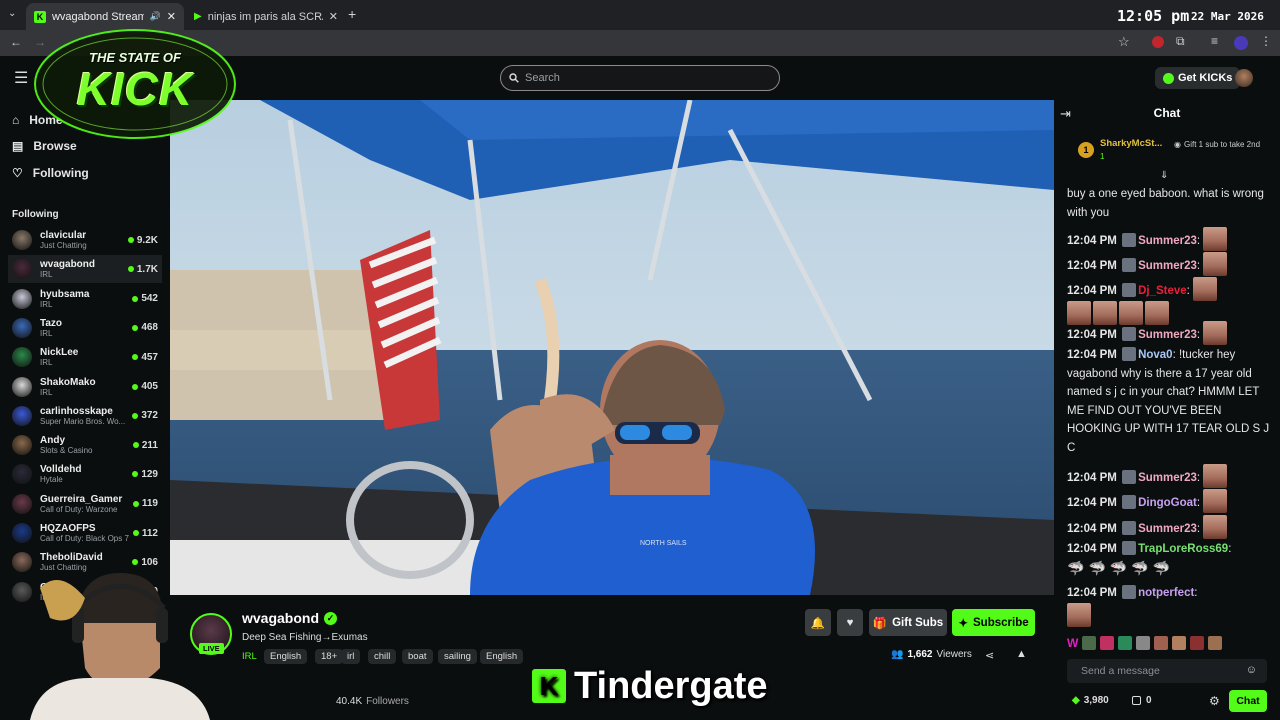  I want to click on profile-avatar, so click(1241, 43).